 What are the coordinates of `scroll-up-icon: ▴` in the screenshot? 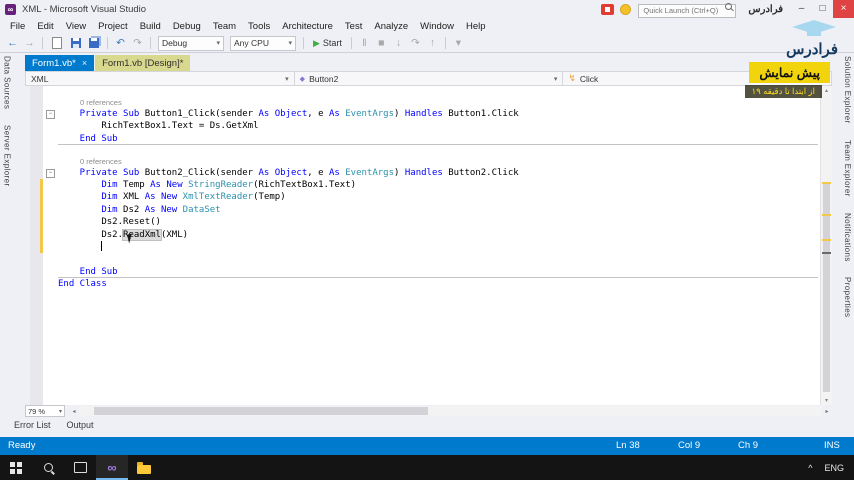 It's located at (826, 90).